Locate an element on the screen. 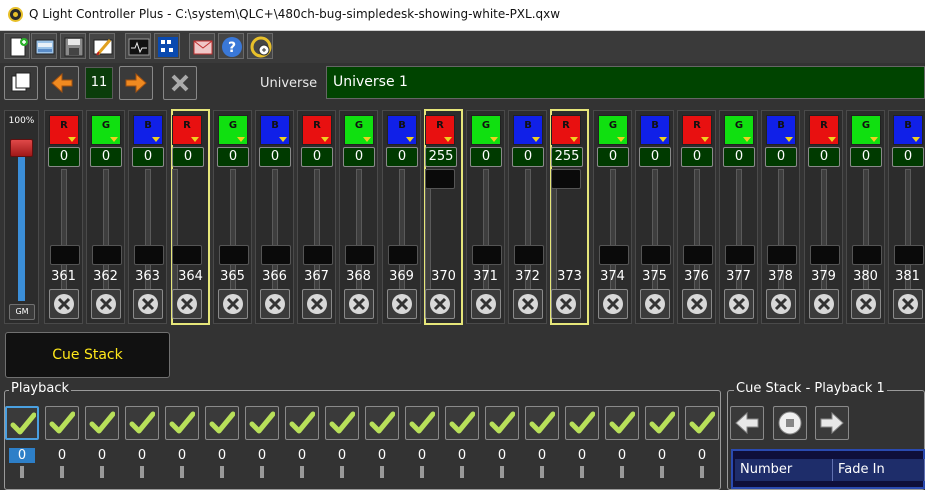 This screenshot has height=490, width=925. fullscreen-icon is located at coordinates (260, 46).